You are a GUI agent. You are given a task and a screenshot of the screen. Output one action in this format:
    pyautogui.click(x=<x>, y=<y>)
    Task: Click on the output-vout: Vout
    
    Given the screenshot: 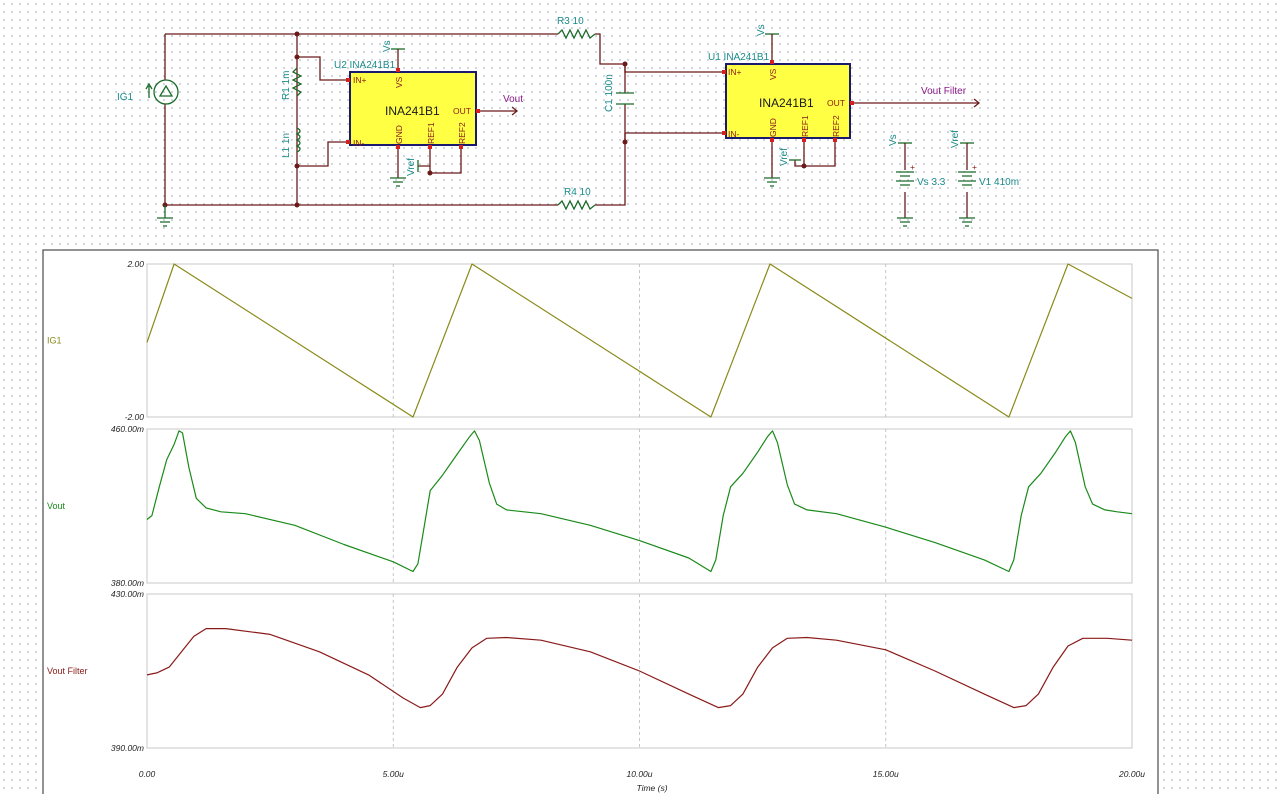 What is the action you would take?
    pyautogui.click(x=513, y=105)
    